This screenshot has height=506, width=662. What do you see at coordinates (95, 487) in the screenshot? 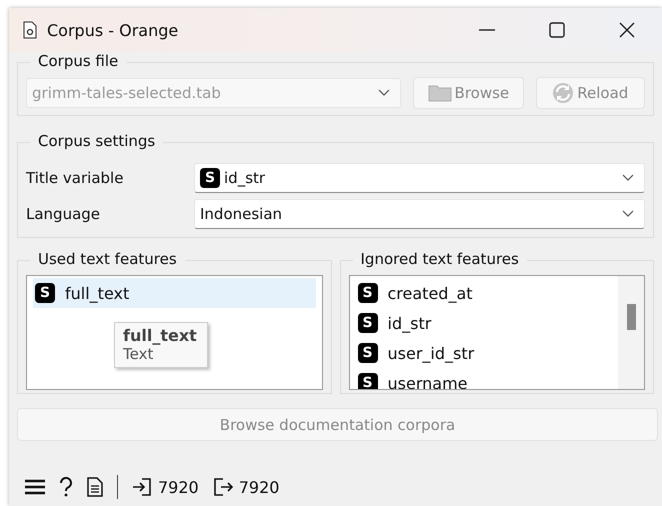
I see `report-icon` at bounding box center [95, 487].